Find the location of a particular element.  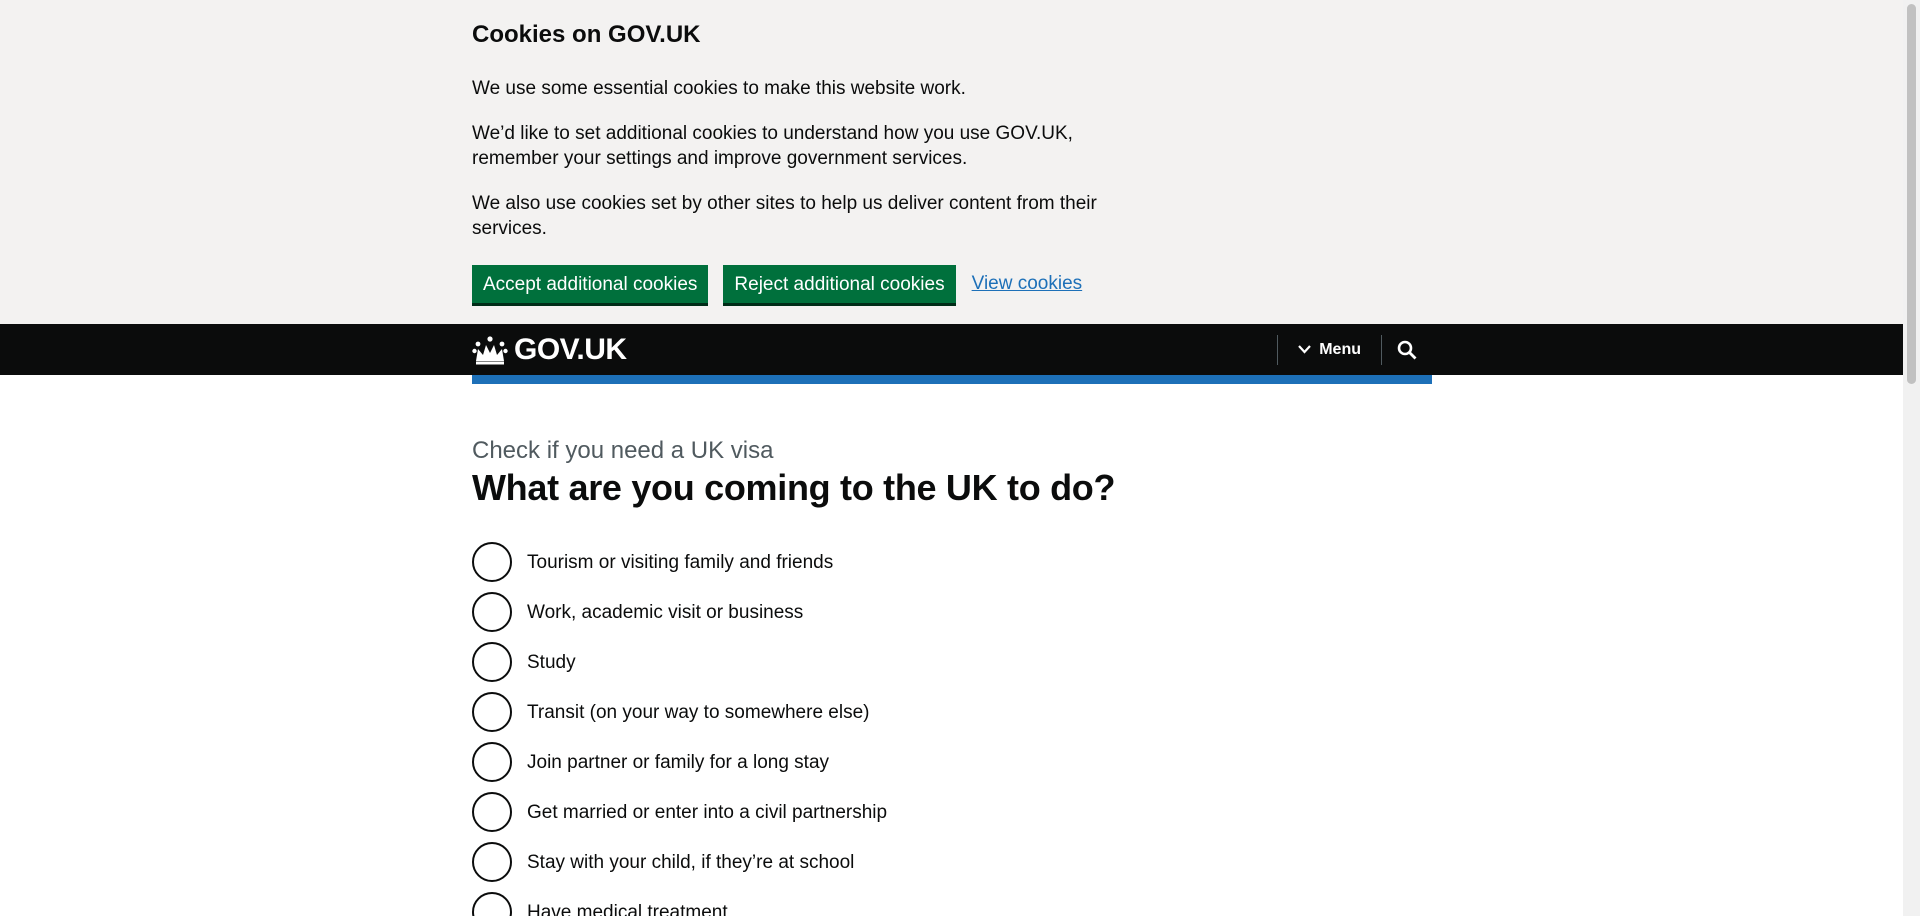

header-blue-bar is located at coordinates (952, 379).